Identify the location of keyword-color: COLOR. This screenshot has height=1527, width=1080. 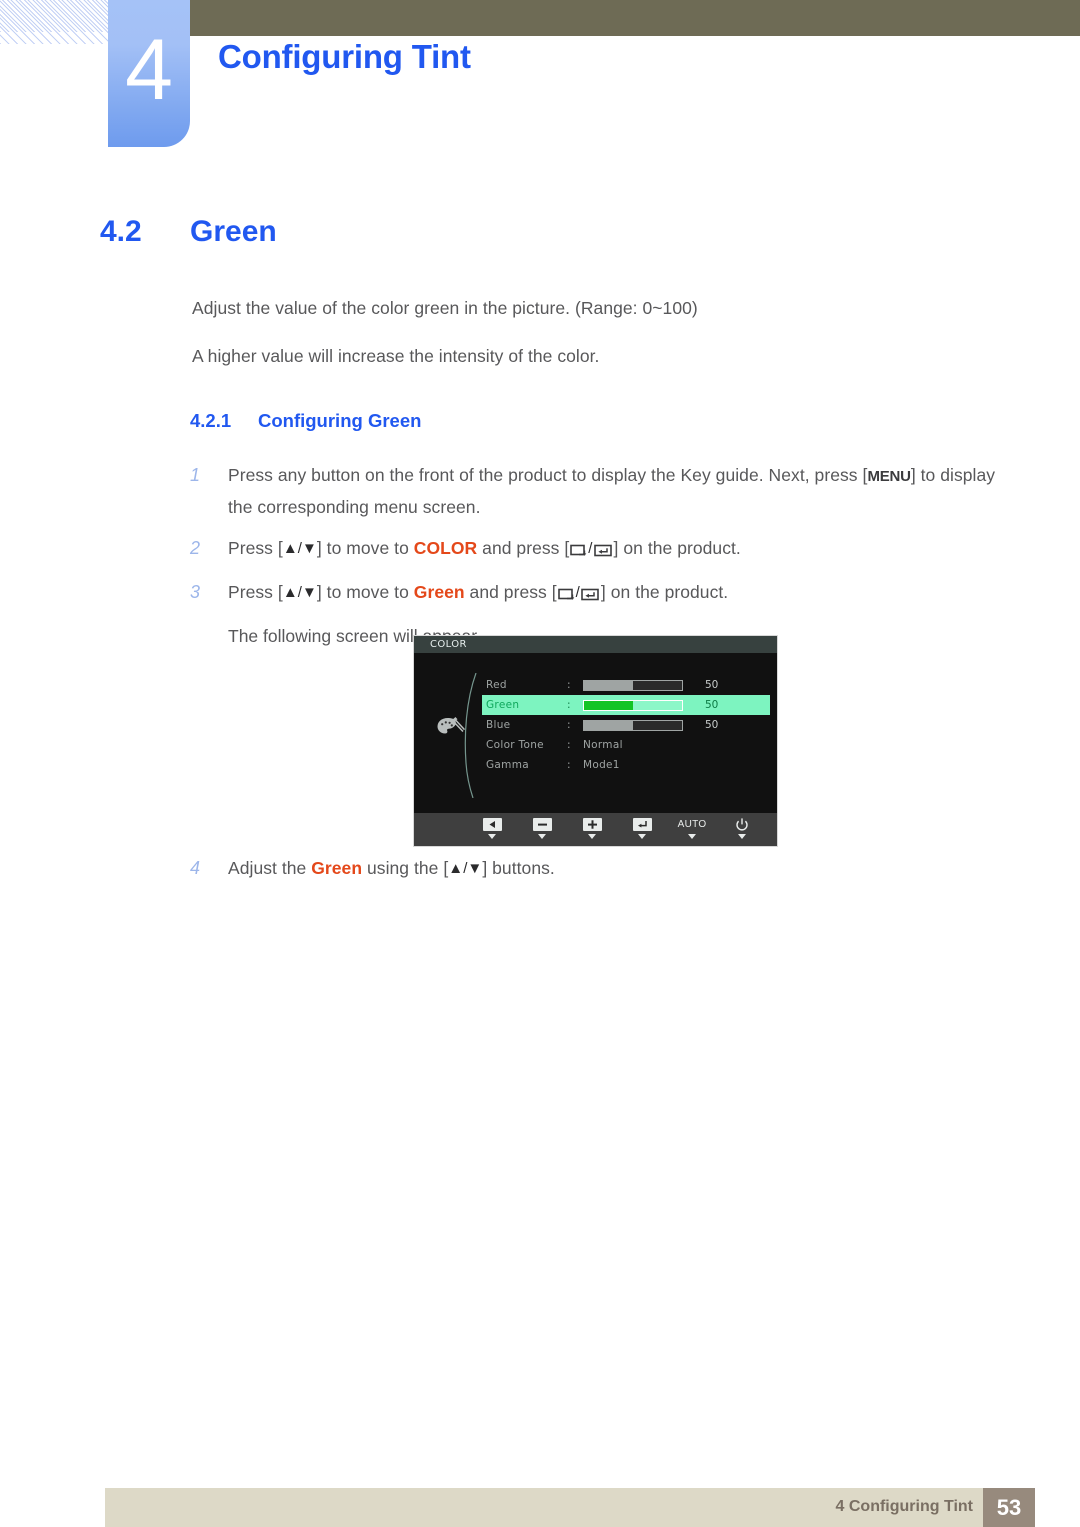
(445, 548).